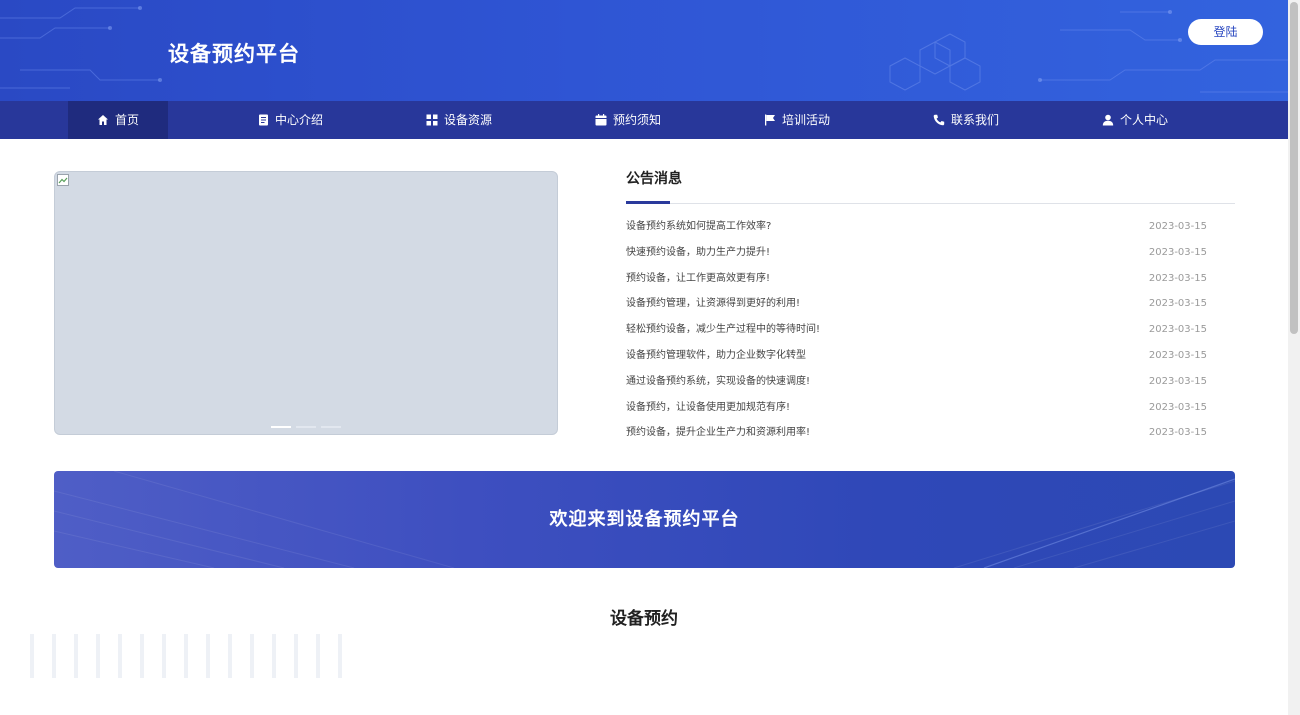 The height and width of the screenshot is (715, 1300). Describe the element at coordinates (1144, 120) in the screenshot. I see `nav-item-label: 个人中心` at that location.